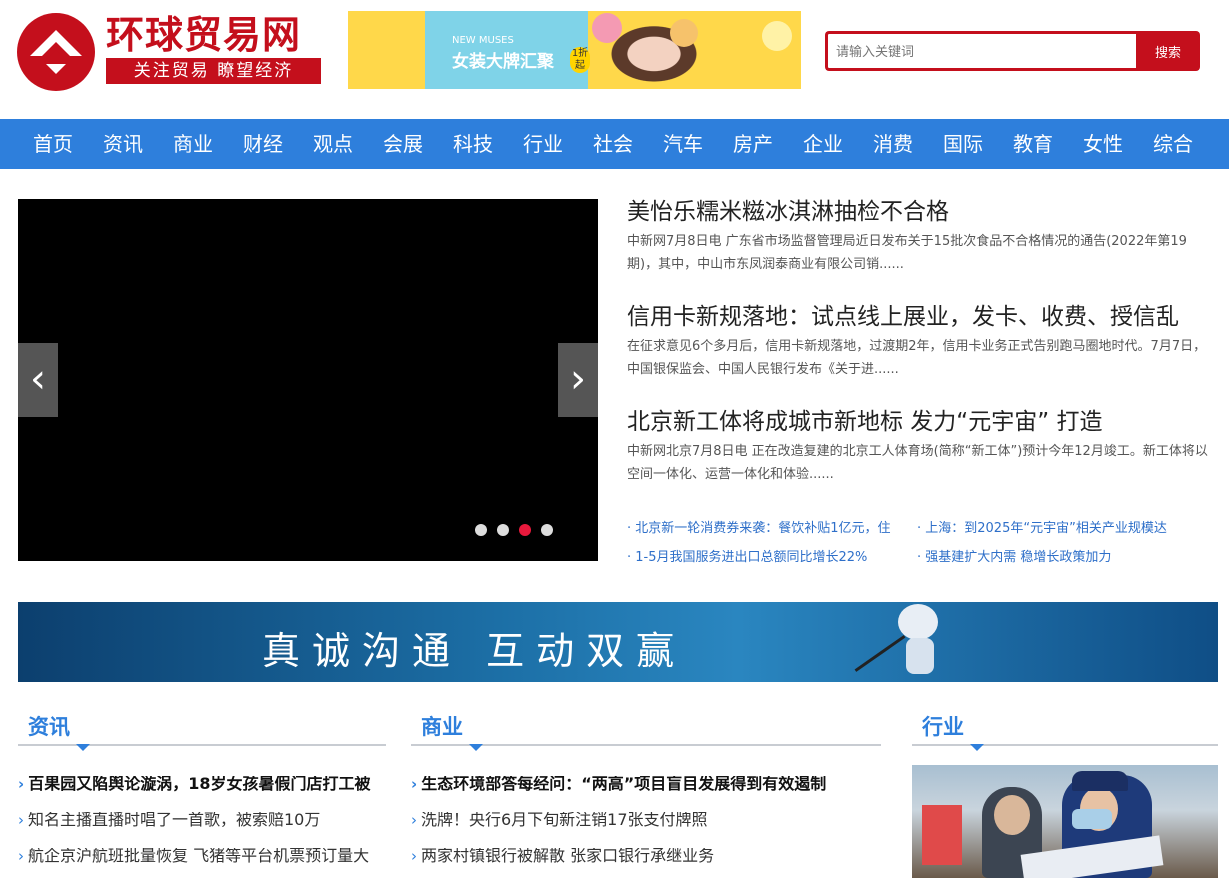 The height and width of the screenshot is (884, 1229). Describe the element at coordinates (578, 380) in the screenshot. I see `slider-next-button: ›` at that location.